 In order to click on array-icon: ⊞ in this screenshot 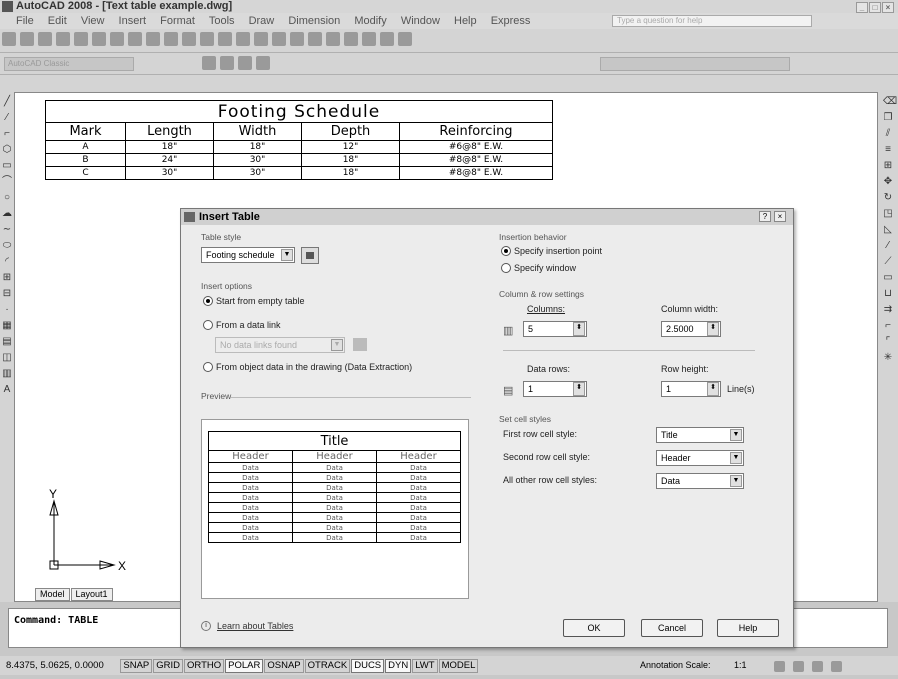, I will do `click(888, 166)`.